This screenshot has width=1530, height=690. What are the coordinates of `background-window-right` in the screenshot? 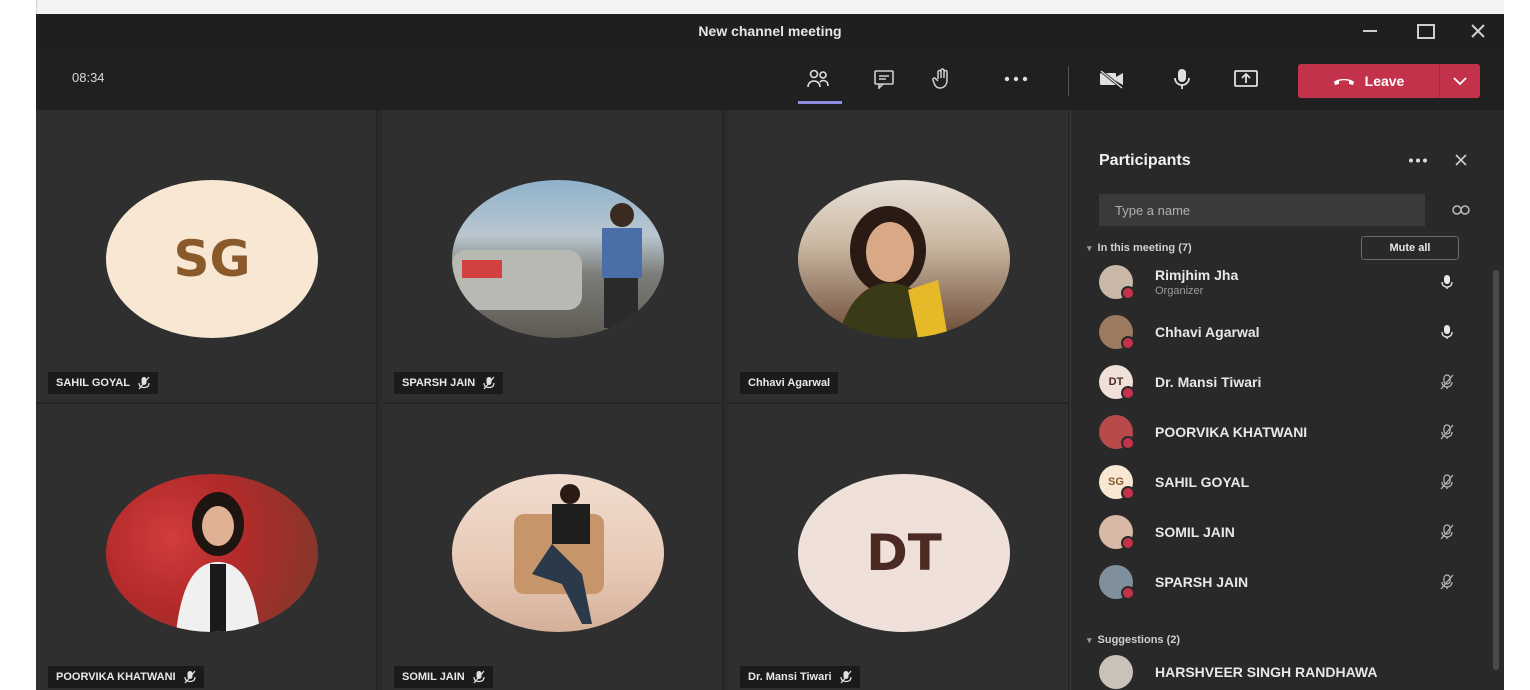 It's located at (1517, 345).